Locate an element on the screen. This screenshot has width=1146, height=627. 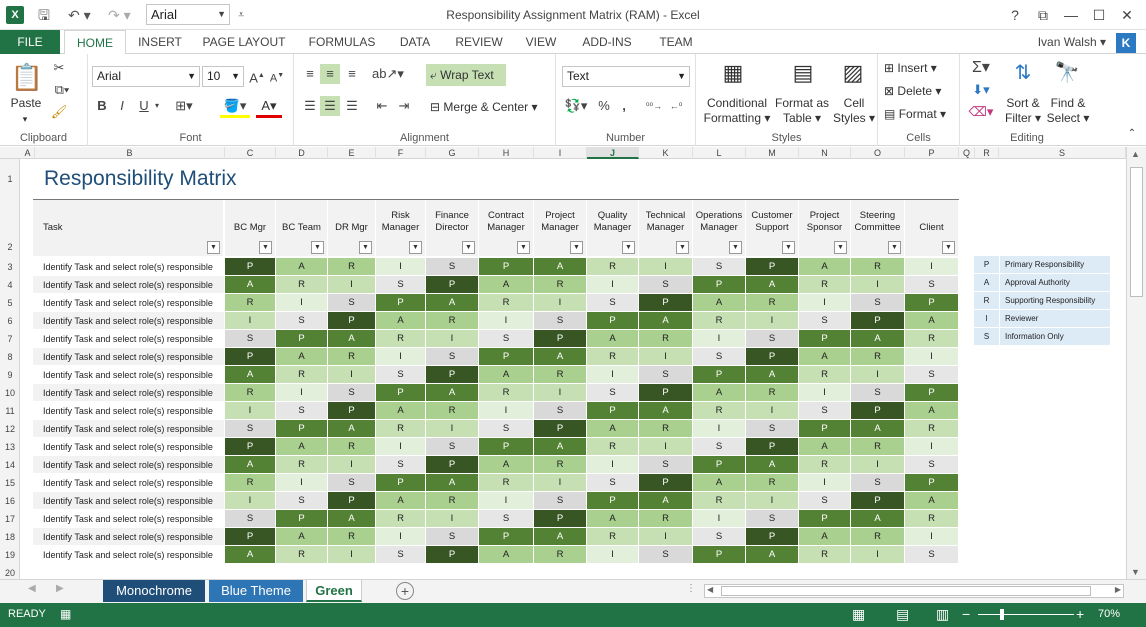
column-header-i: I is located at coordinates (560, 153).